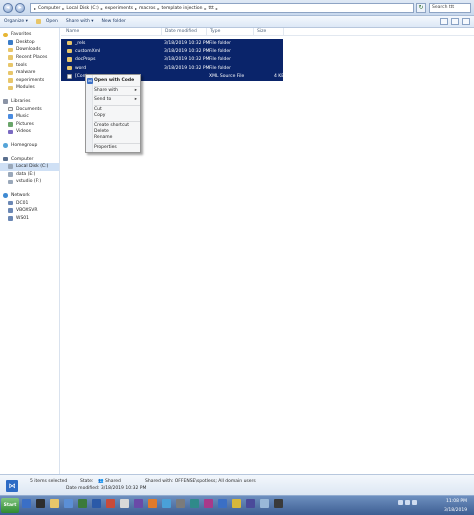  What do you see at coordinates (147, 8) in the screenshot?
I see `breadcrumb-macros: macros` at bounding box center [147, 8].